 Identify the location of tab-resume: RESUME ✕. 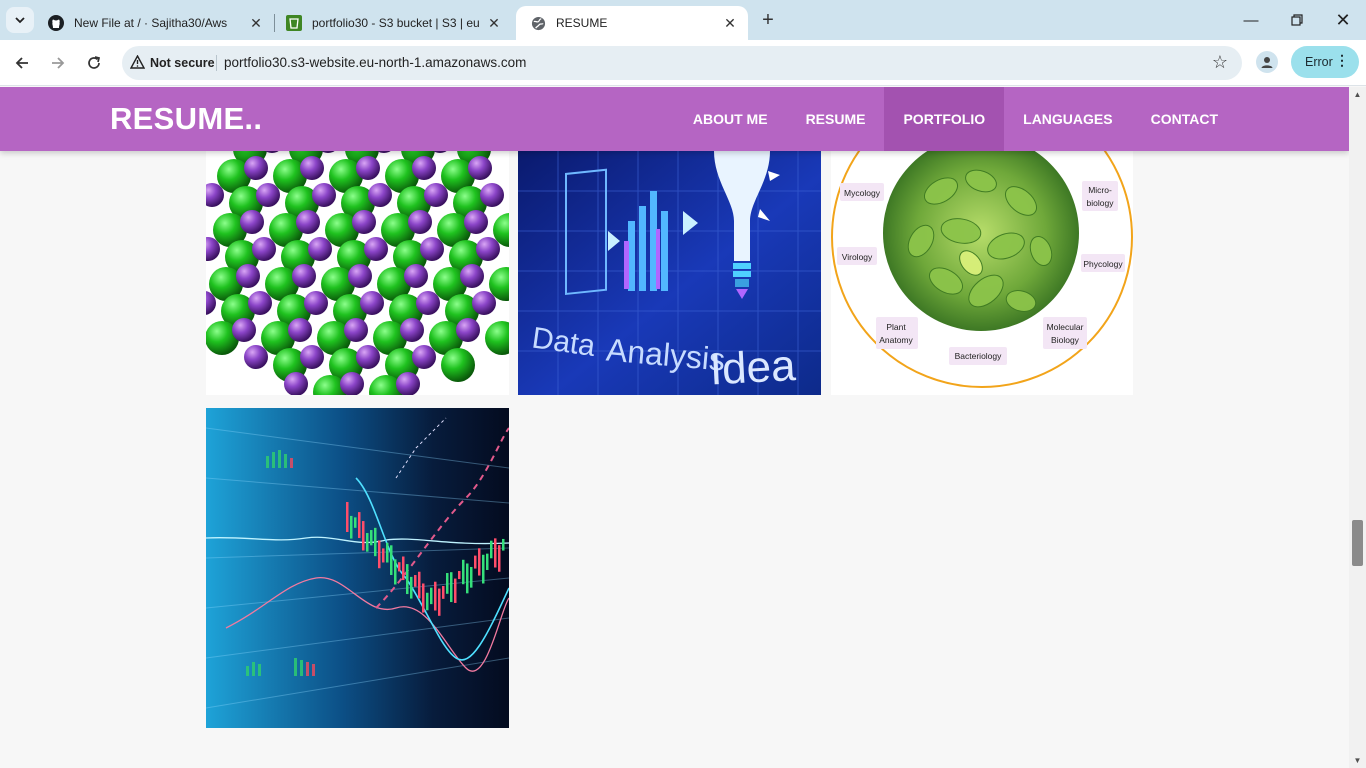
(632, 23).